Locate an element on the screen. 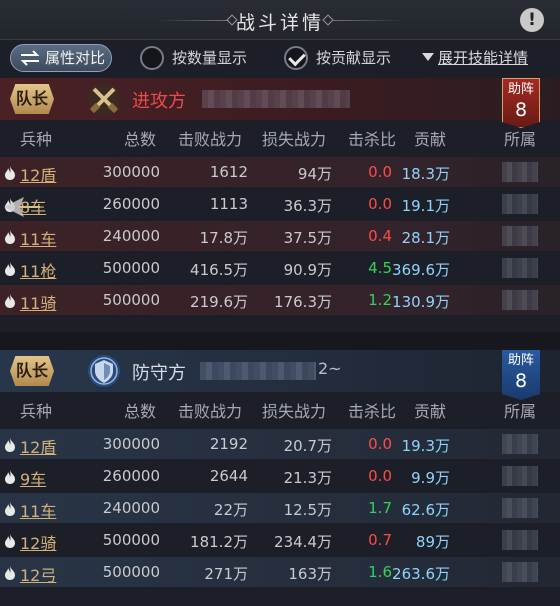 The image size is (560, 606). col-contribution: 贡献 is located at coordinates (430, 411).